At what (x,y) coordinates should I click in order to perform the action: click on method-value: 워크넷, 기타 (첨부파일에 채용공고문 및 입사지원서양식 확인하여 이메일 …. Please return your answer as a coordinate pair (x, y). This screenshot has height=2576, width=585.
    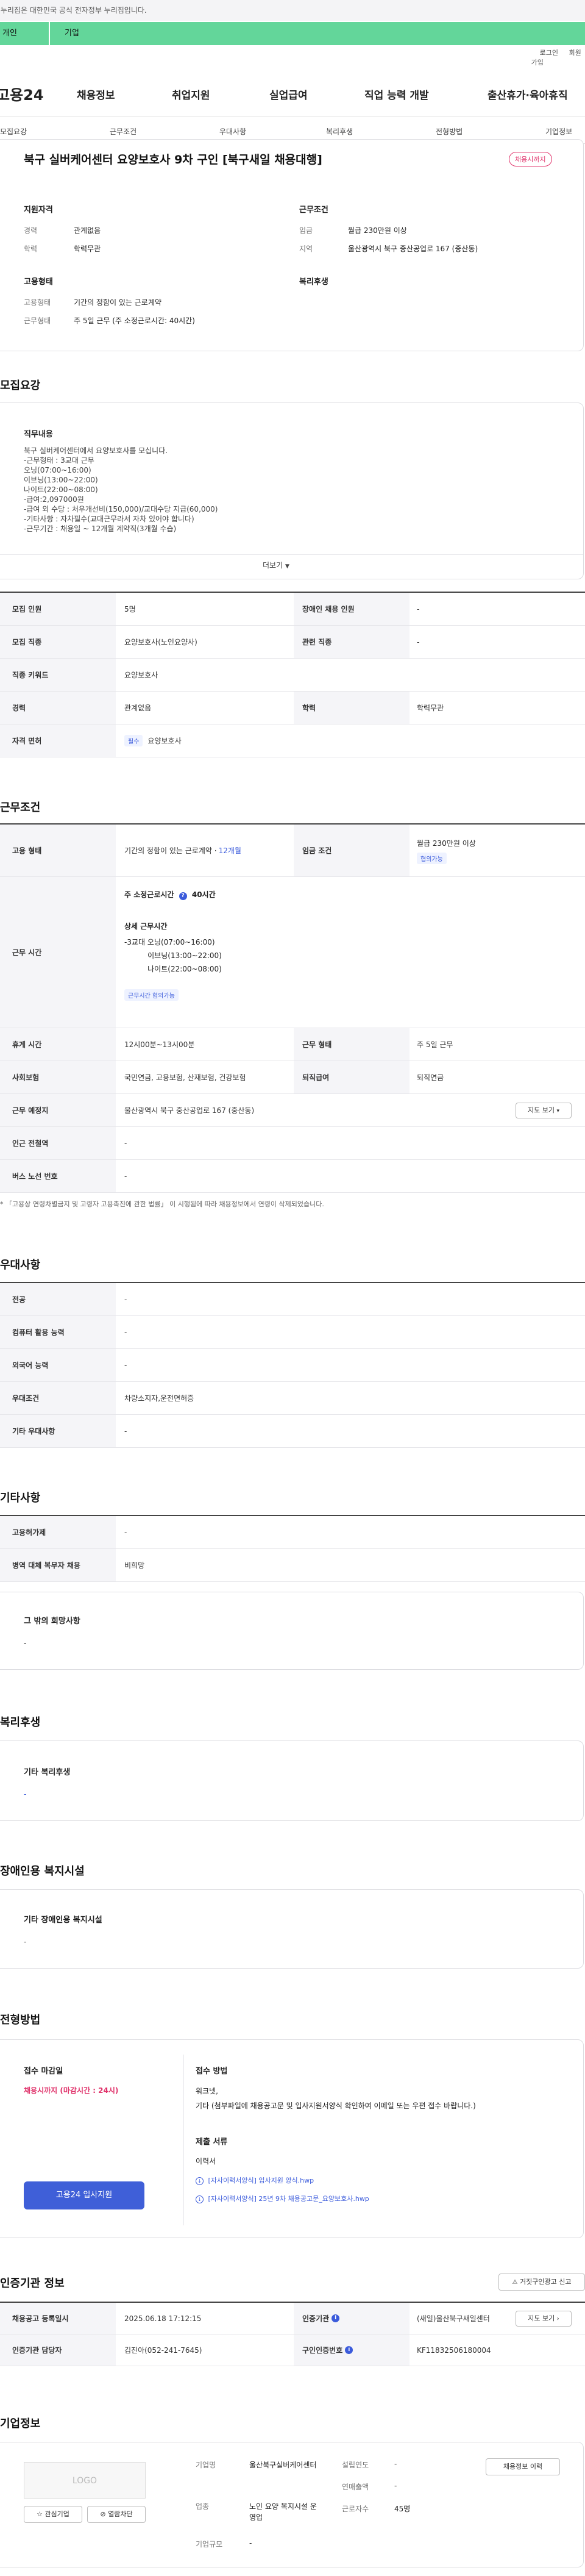
    Looking at the image, I should click on (336, 2098).